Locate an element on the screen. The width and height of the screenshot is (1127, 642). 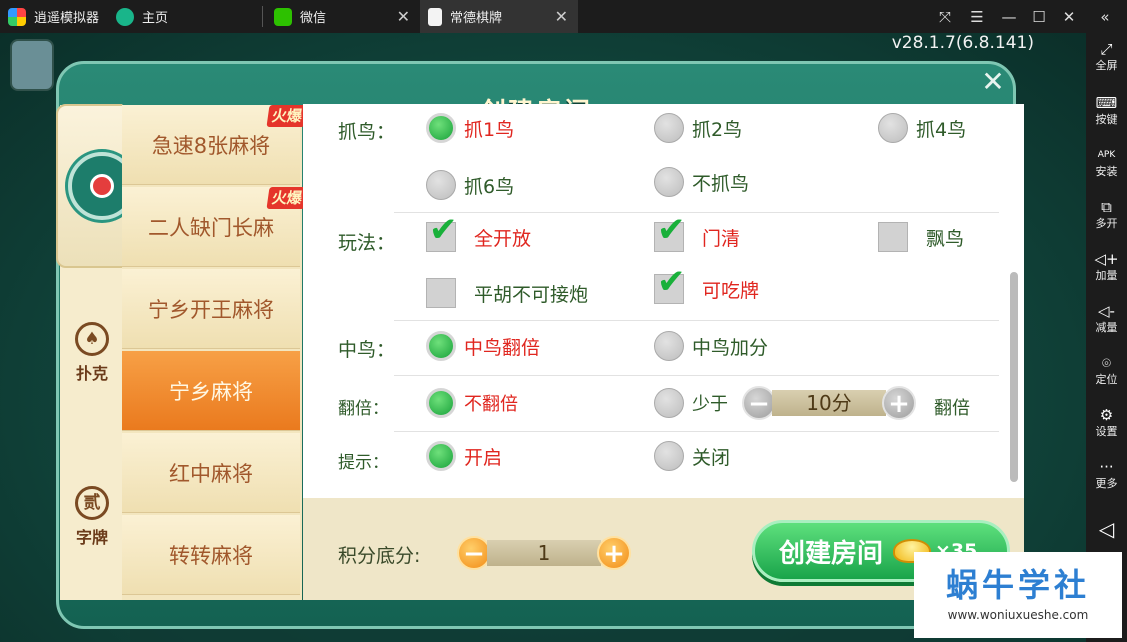
watermark: 蜗牛学社 www.woniuxueshe.com is located at coordinates (1018, 595).